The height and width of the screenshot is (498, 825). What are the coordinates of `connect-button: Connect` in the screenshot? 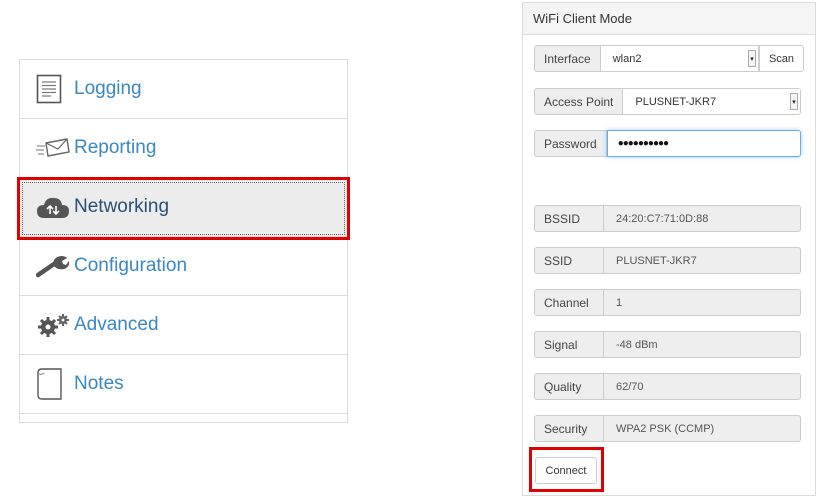 It's located at (566, 470).